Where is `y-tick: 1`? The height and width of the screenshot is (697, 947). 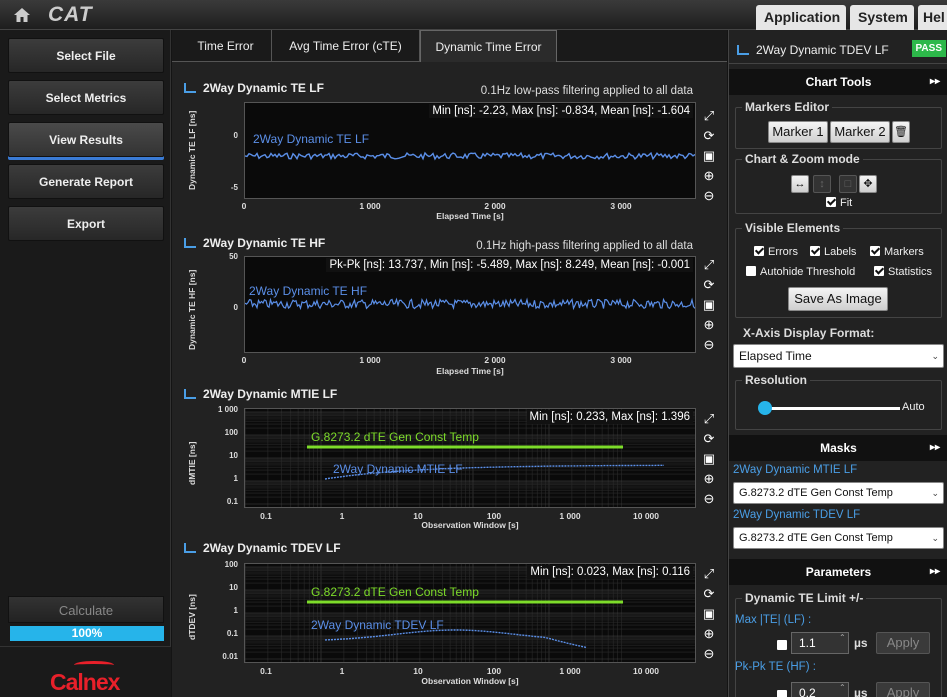
y-tick: 1 is located at coordinates (235, 478).